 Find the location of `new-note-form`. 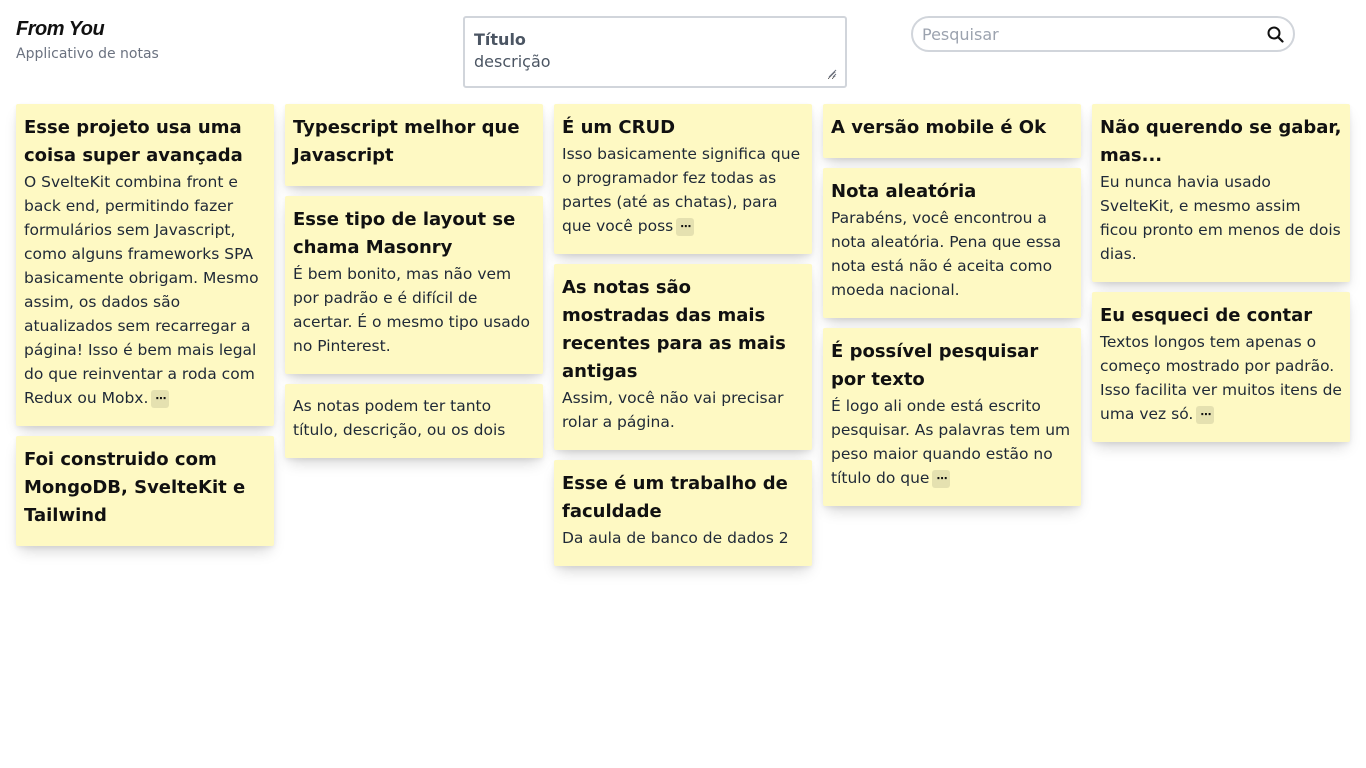

new-note-form is located at coordinates (655, 52).